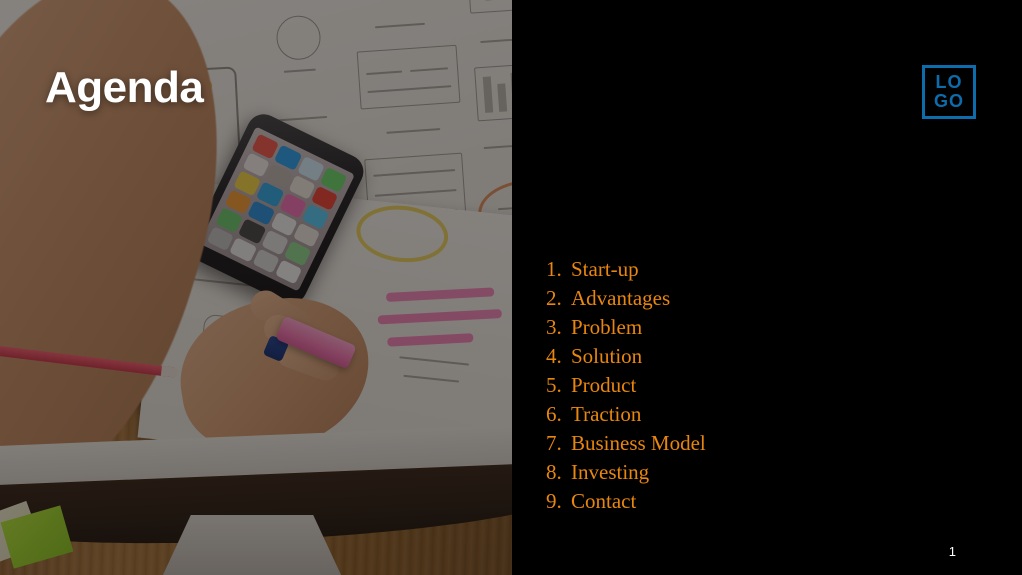 The image size is (1022, 575). What do you see at coordinates (607, 327) in the screenshot?
I see `list-item-label: Problem` at bounding box center [607, 327].